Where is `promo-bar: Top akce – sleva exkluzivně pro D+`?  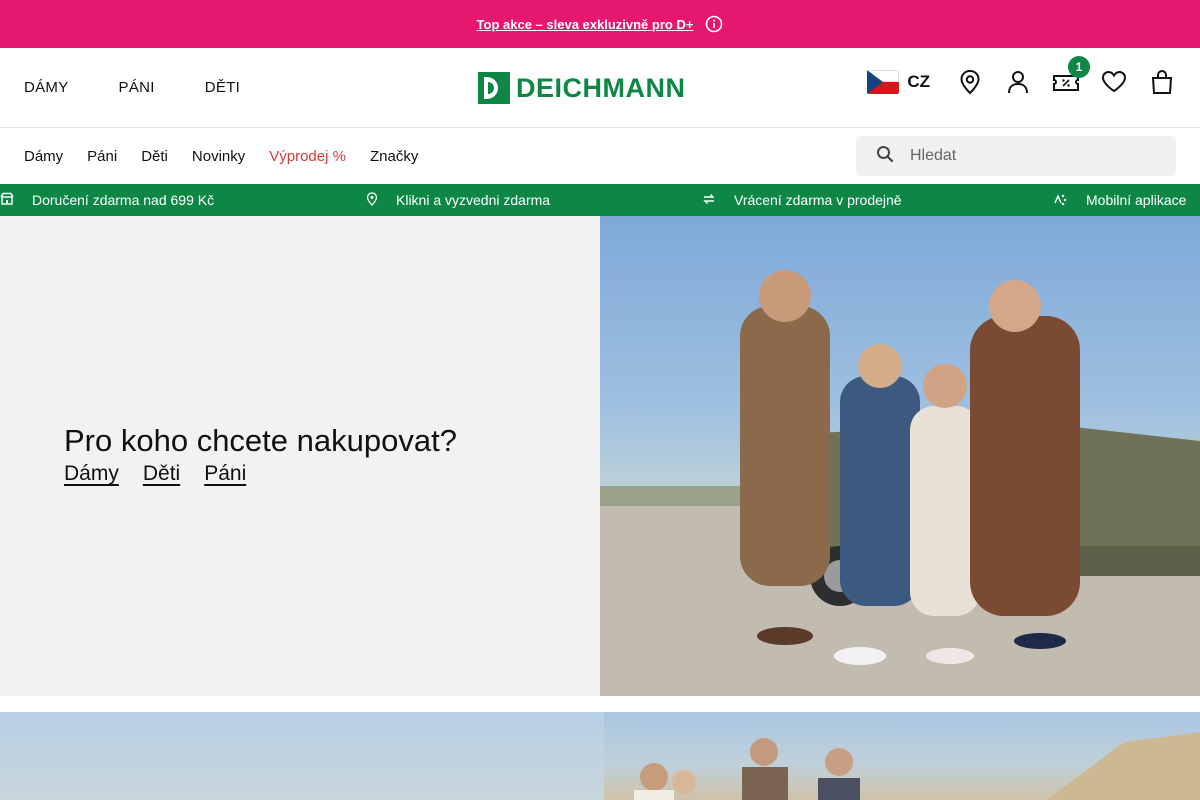 promo-bar: Top akce – sleva exkluzivně pro D+ is located at coordinates (600, 24).